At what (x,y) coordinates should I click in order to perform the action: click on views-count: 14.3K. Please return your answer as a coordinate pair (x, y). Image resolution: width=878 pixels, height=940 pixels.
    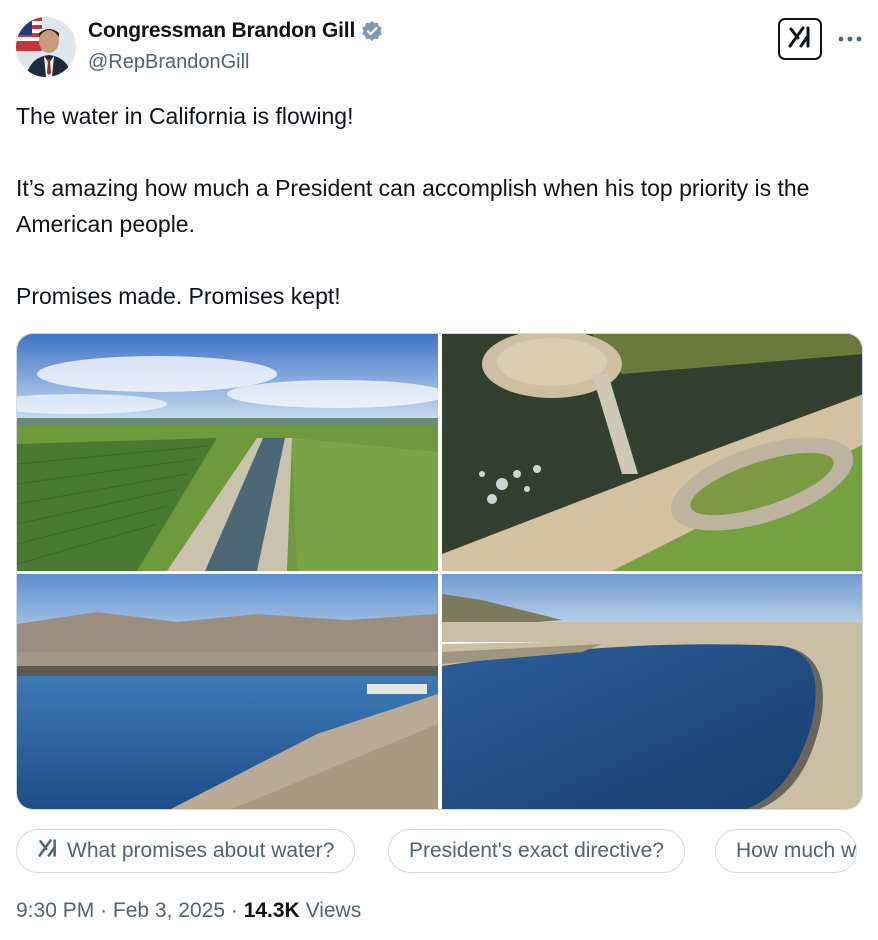
    Looking at the image, I should click on (272, 910).